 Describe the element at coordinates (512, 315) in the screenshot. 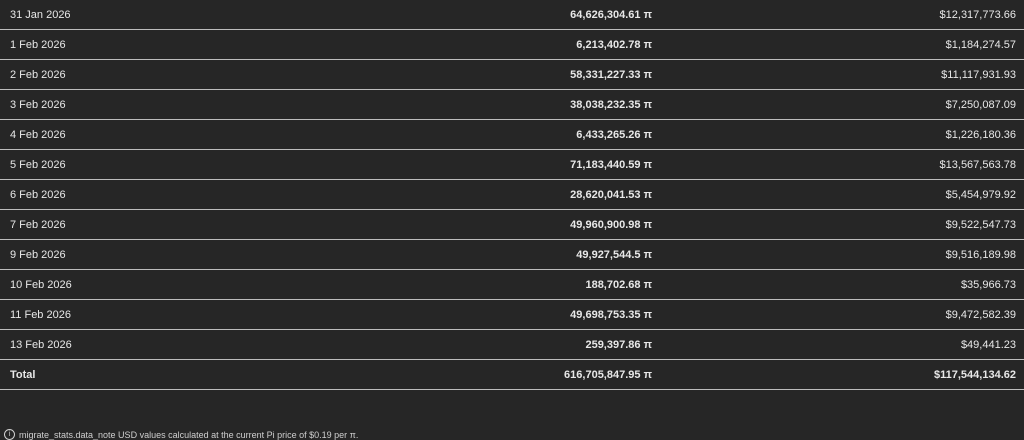

I see `table-row: 11 Feb 2026 49,698,753.35 π $9,472,582.39` at that location.